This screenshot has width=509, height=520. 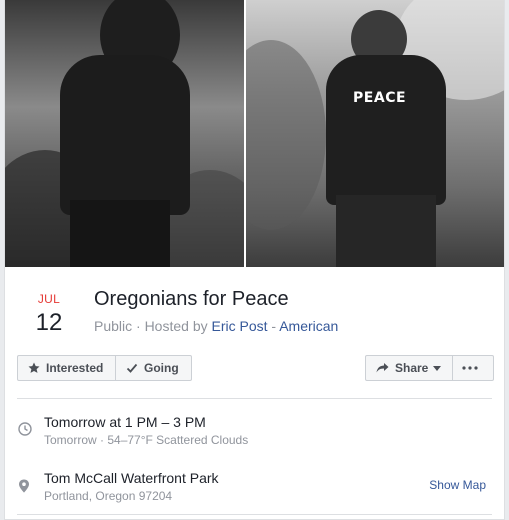 What do you see at coordinates (49, 299) in the screenshot?
I see `event-month: JUL` at bounding box center [49, 299].